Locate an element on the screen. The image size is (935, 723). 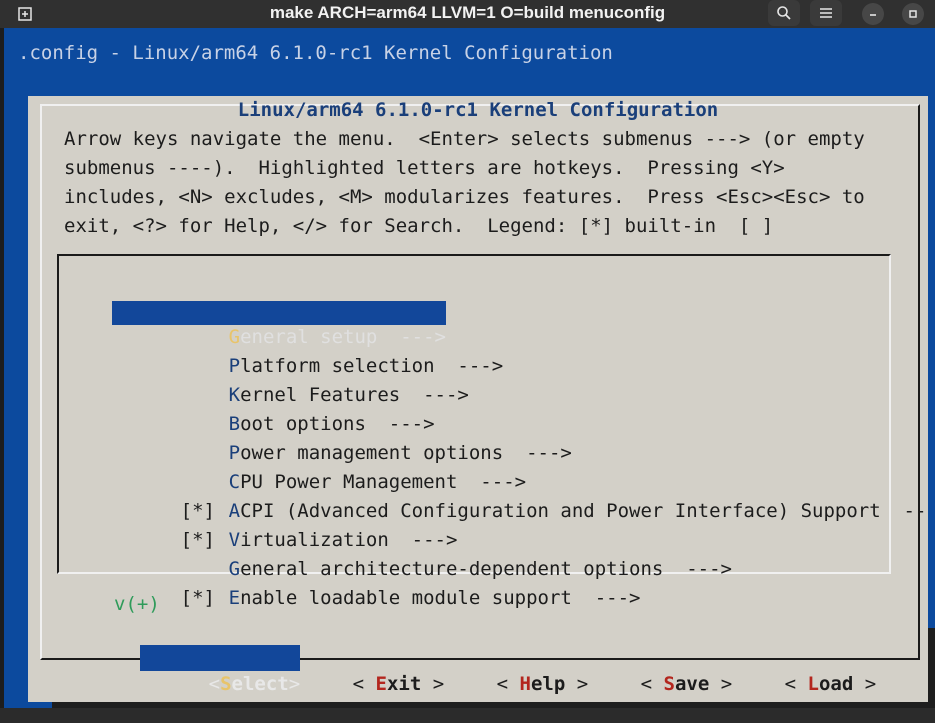
menu-item-general-setup: General setup ---> is located at coordinates (279, 324).